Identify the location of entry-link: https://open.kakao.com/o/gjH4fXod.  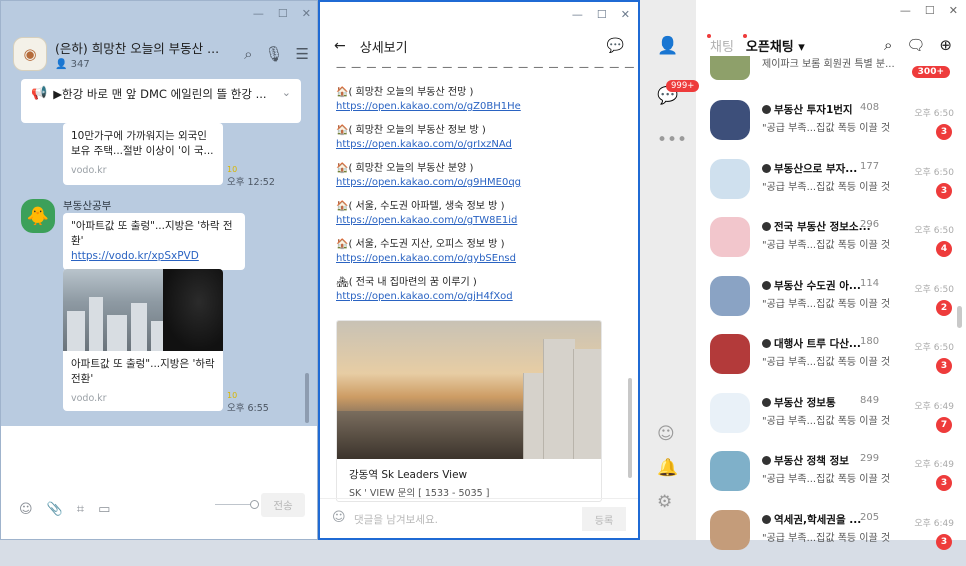
(424, 296).